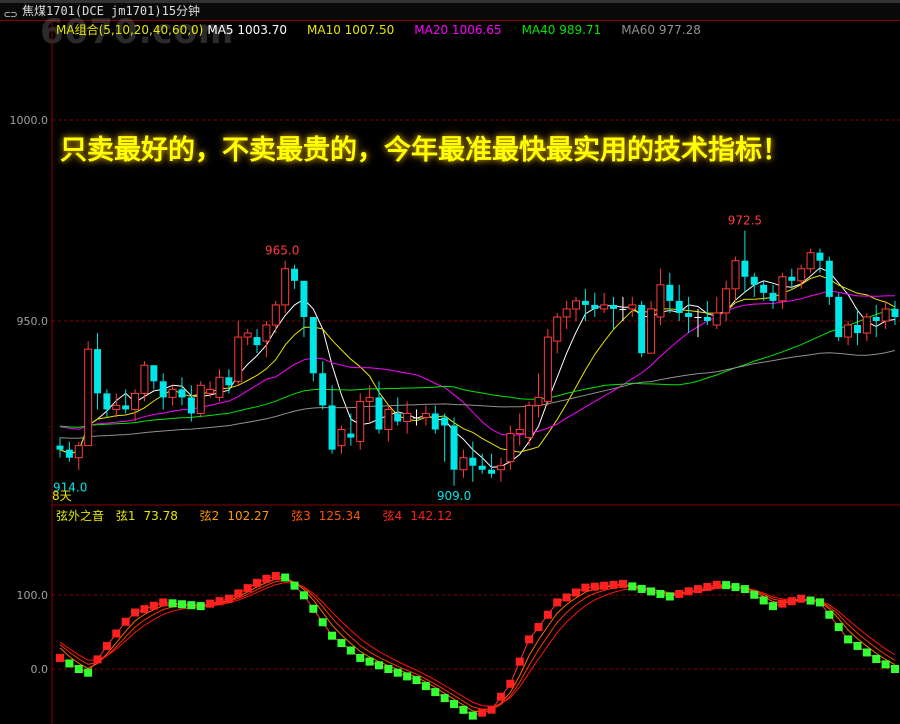 The width and height of the screenshot is (900, 724). I want to click on low-price-label: 909.0, so click(454, 496).